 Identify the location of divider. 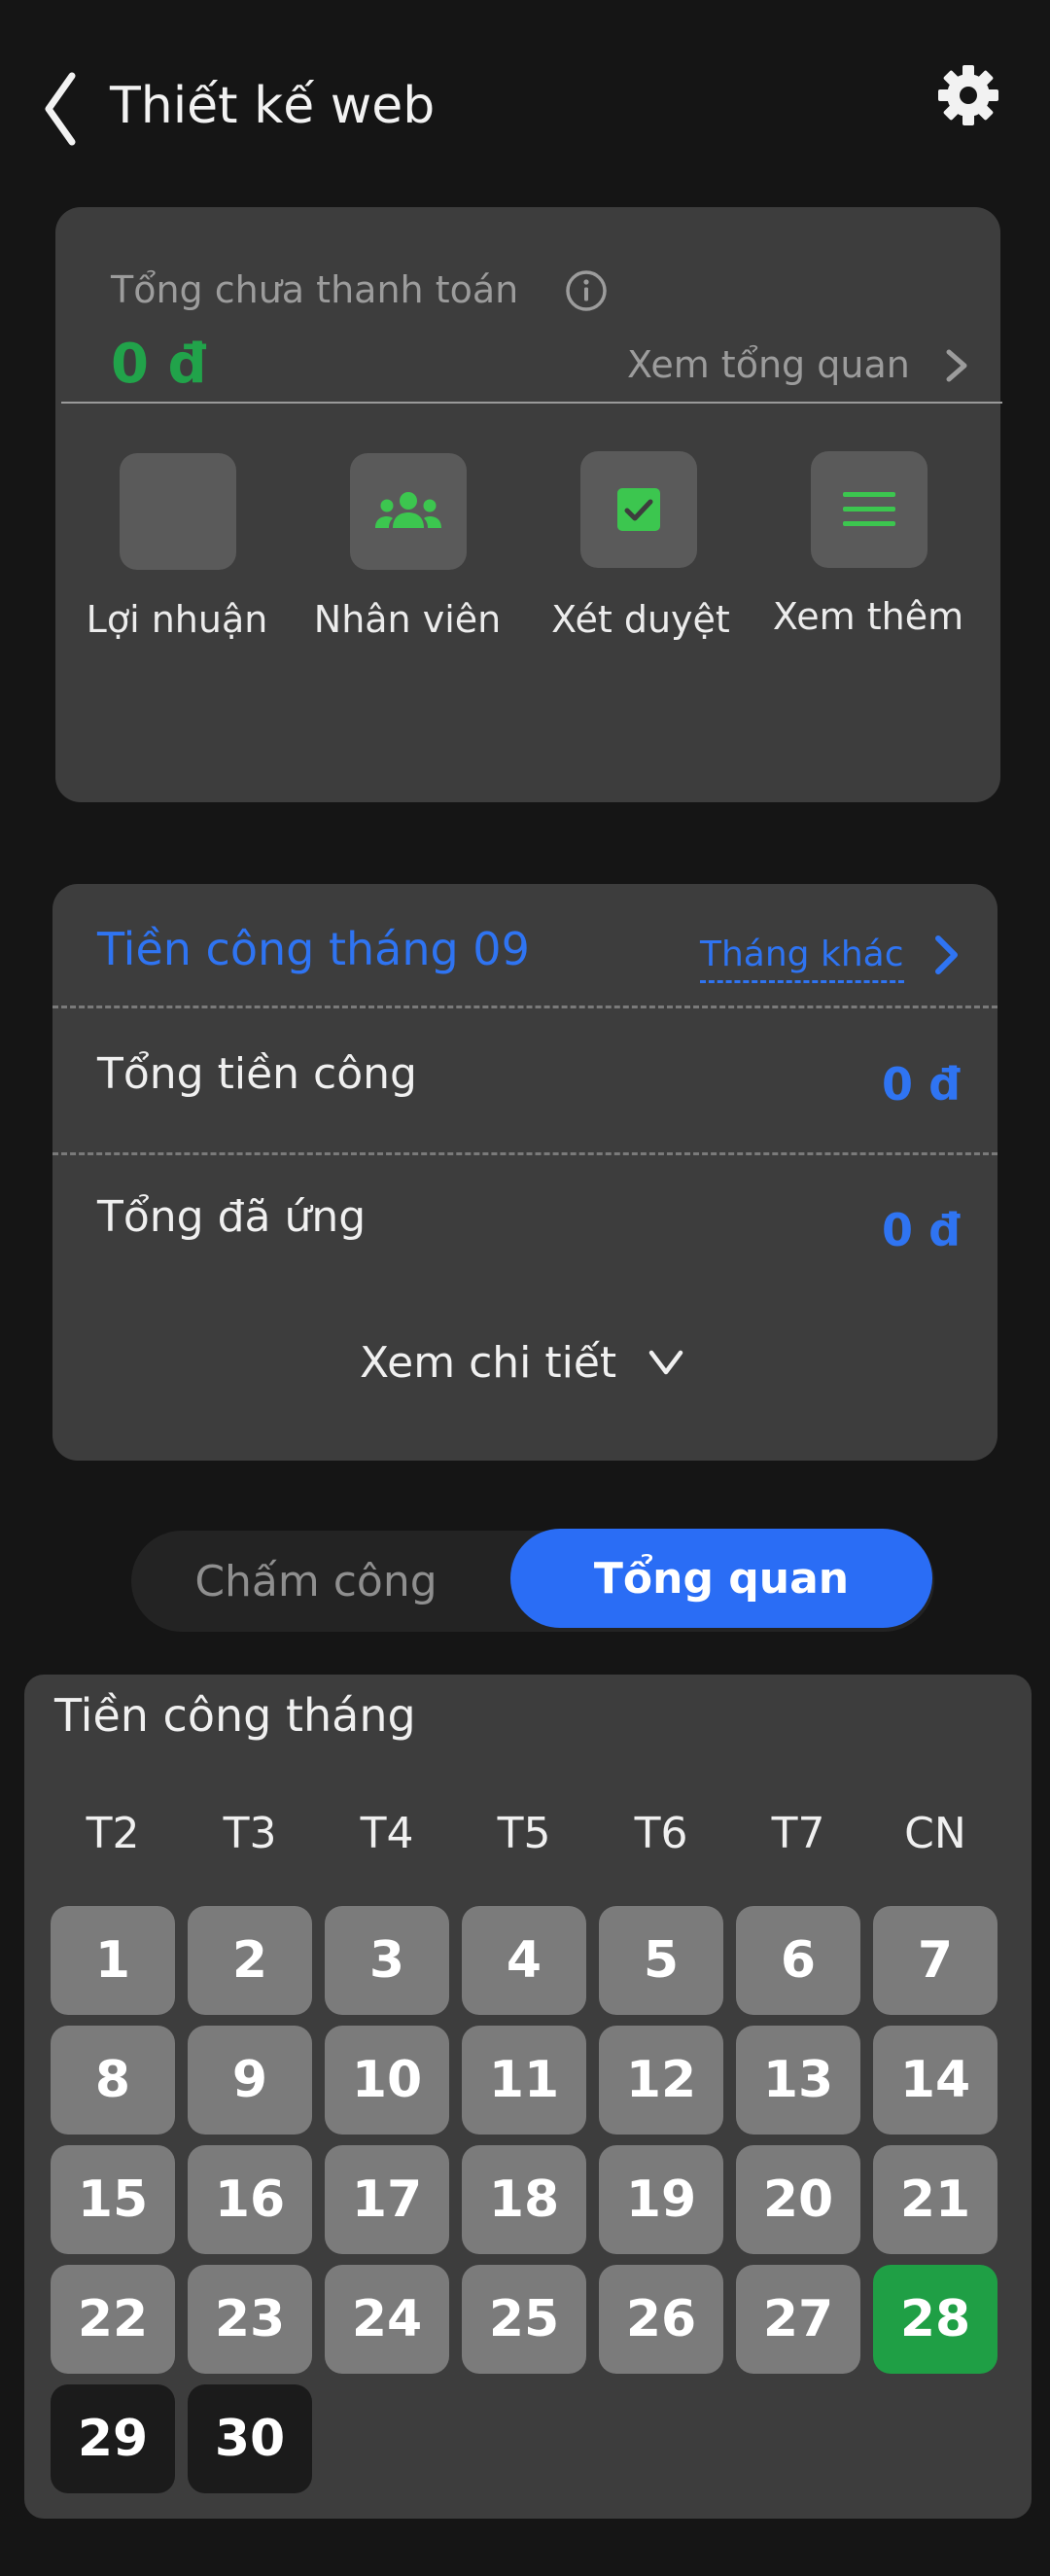
(531, 403).